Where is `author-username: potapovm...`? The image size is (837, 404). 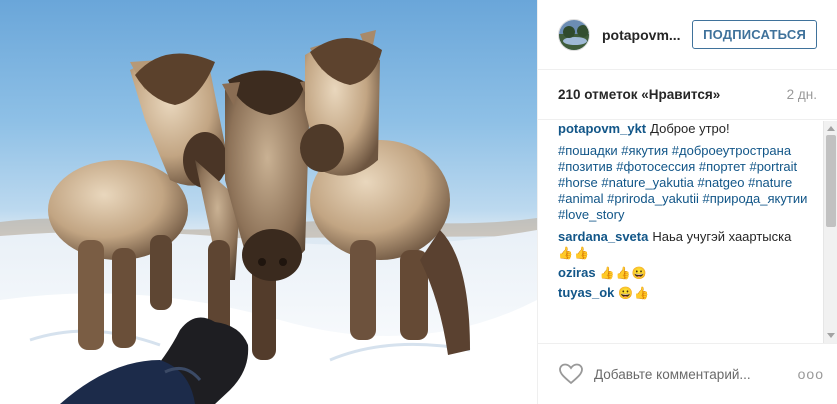
author-username: potapovm... is located at coordinates (647, 35).